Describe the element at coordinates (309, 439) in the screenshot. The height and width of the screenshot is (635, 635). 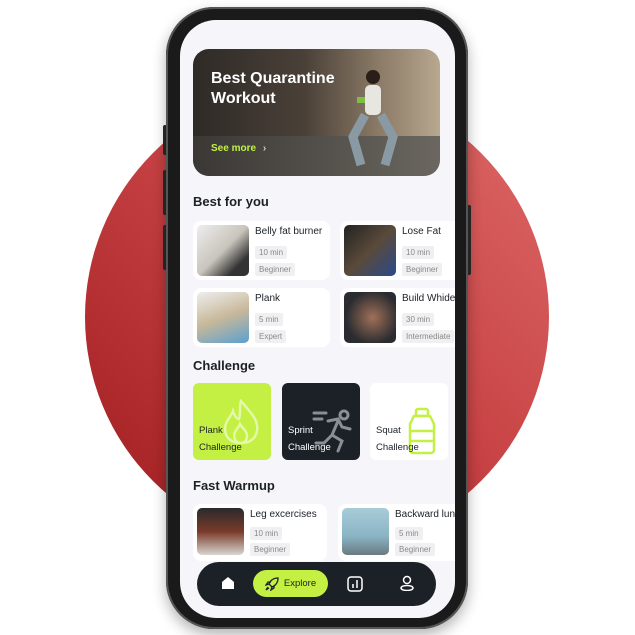
I see `challenge-label: Sprint Challenge` at that location.